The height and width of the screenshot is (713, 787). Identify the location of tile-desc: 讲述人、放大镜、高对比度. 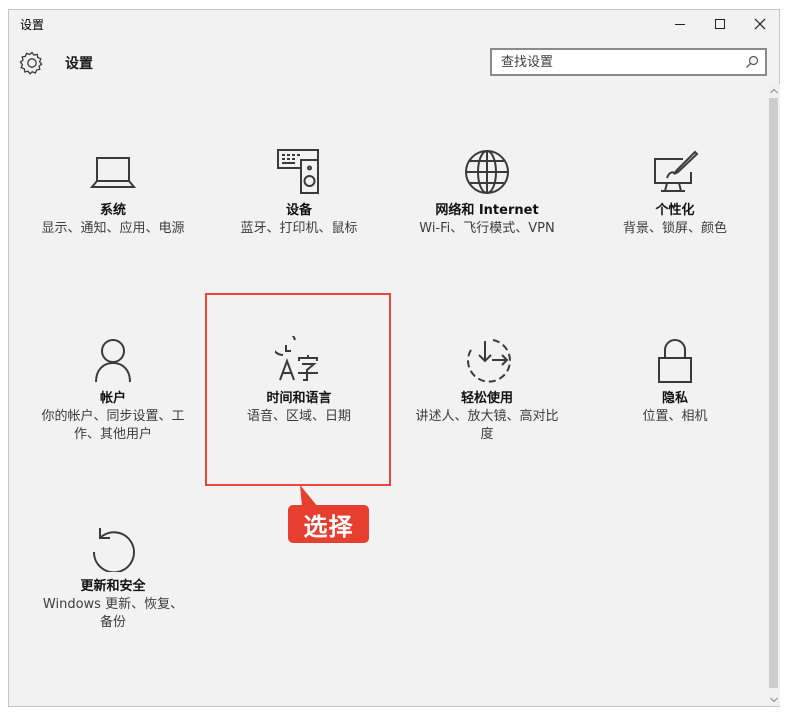
(487, 425).